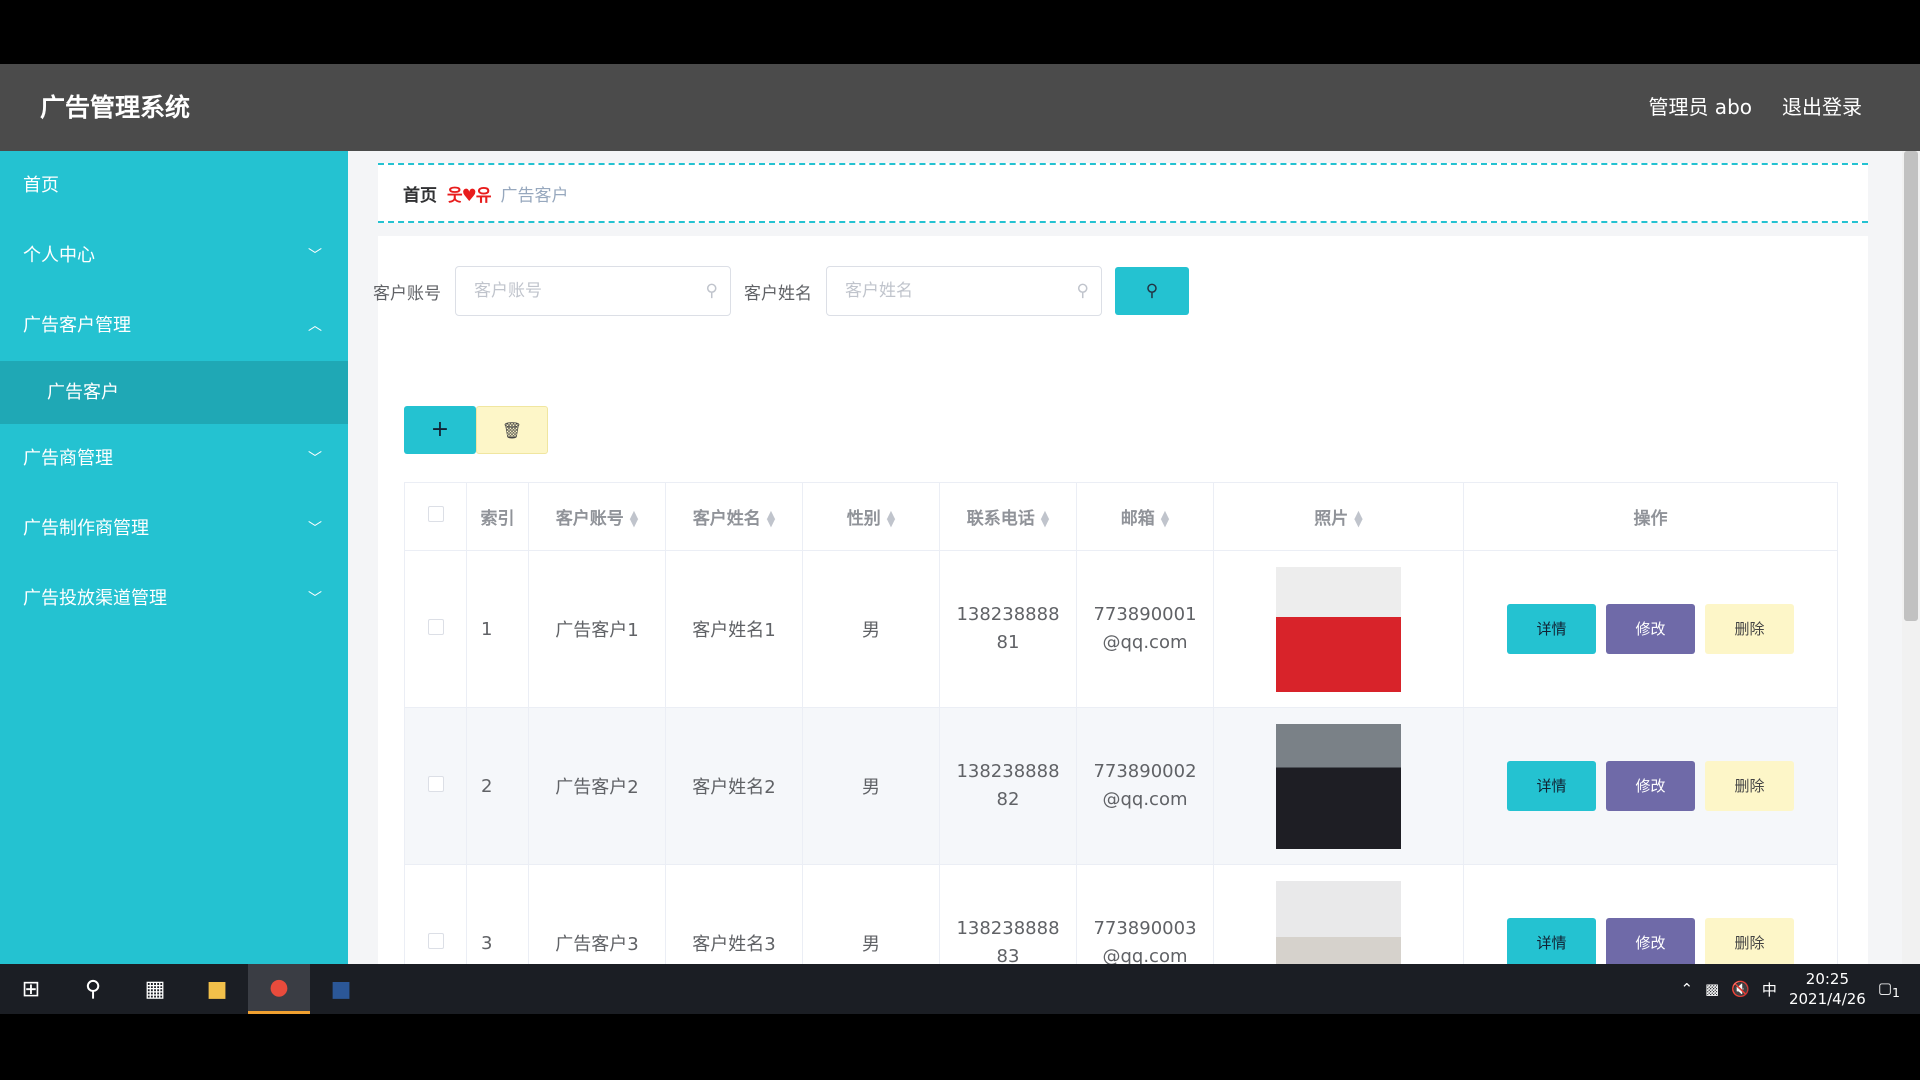  I want to click on breadcrumb: 首页 웃♥유 广告客户, so click(1123, 193).